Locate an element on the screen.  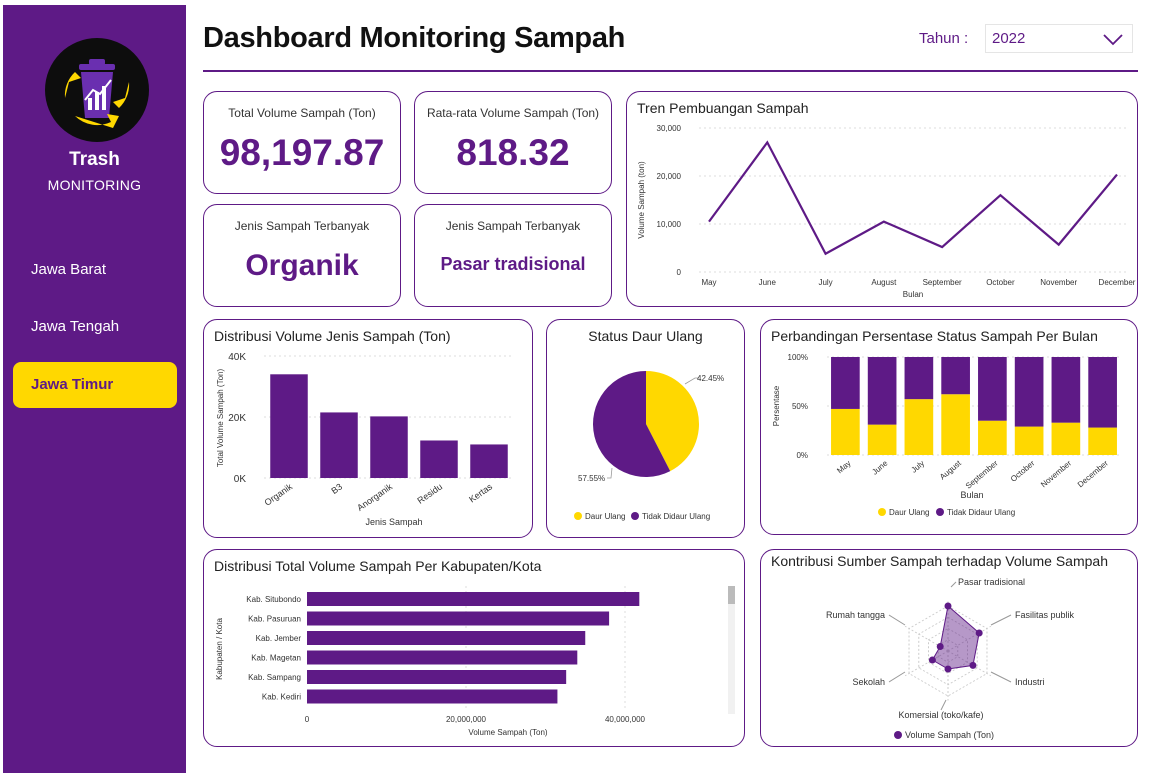
stack-y-tick-label: 50% is located at coordinates (800, 406).